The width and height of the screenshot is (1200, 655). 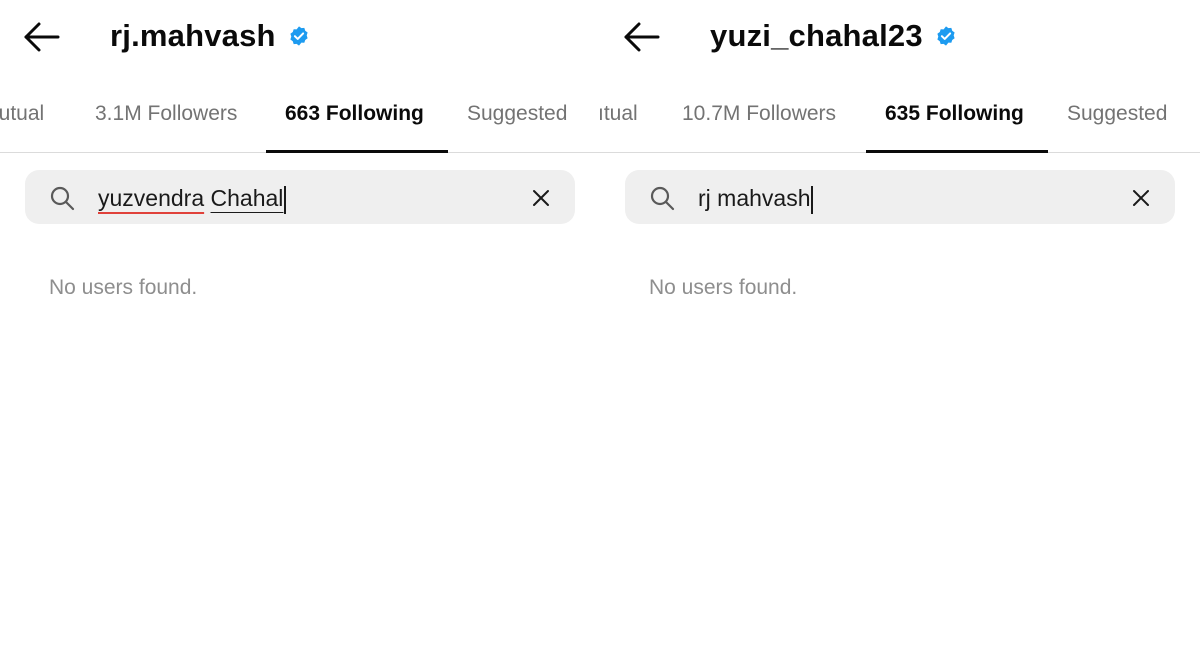 What do you see at coordinates (300, 197) in the screenshot?
I see `search-field: yuzvendra Chahal` at bounding box center [300, 197].